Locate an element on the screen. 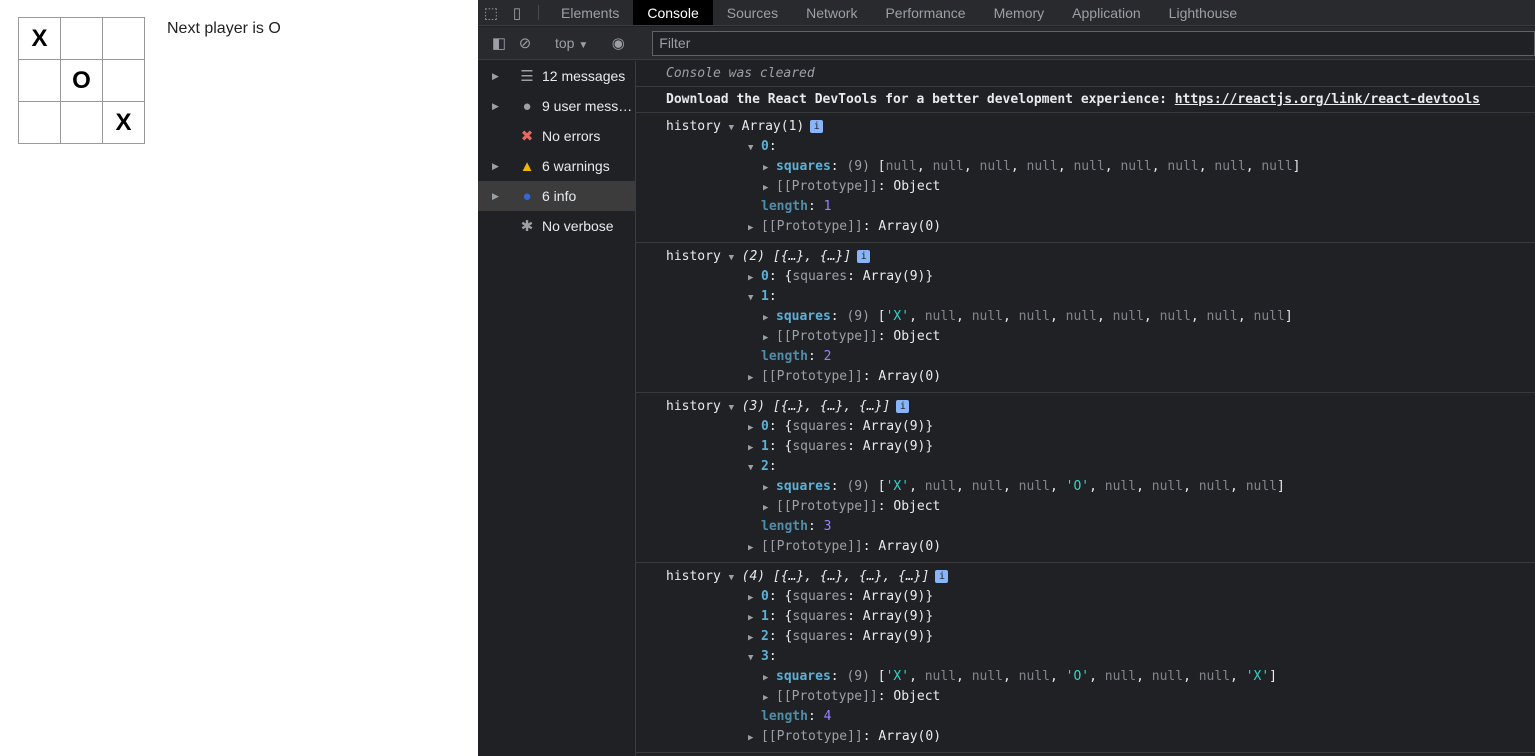 This screenshot has height=756, width=1535. tab-memory: Memory is located at coordinates (1019, 12).